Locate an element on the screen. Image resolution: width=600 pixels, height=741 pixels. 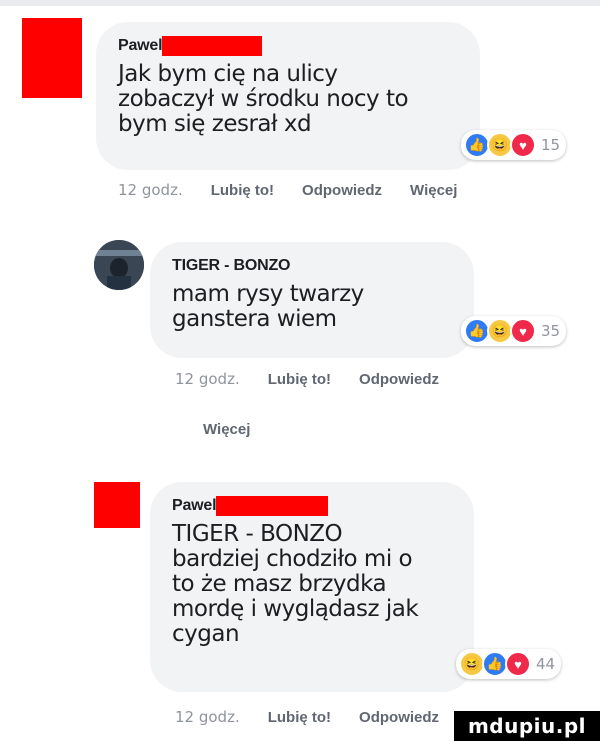
reactions-badge: 😆 👍 ♥ 44 is located at coordinates (509, 664).